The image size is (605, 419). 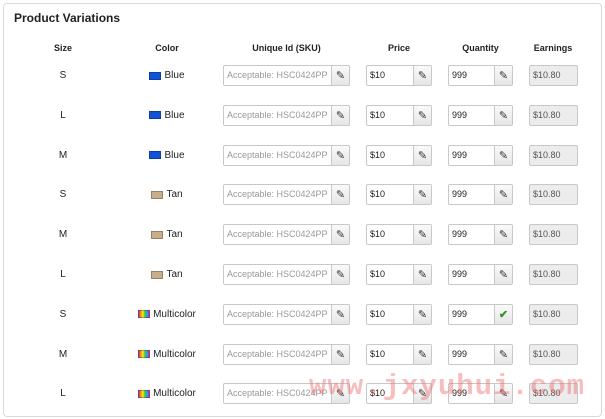 What do you see at coordinates (174, 115) in the screenshot?
I see `color-label: Blue` at bounding box center [174, 115].